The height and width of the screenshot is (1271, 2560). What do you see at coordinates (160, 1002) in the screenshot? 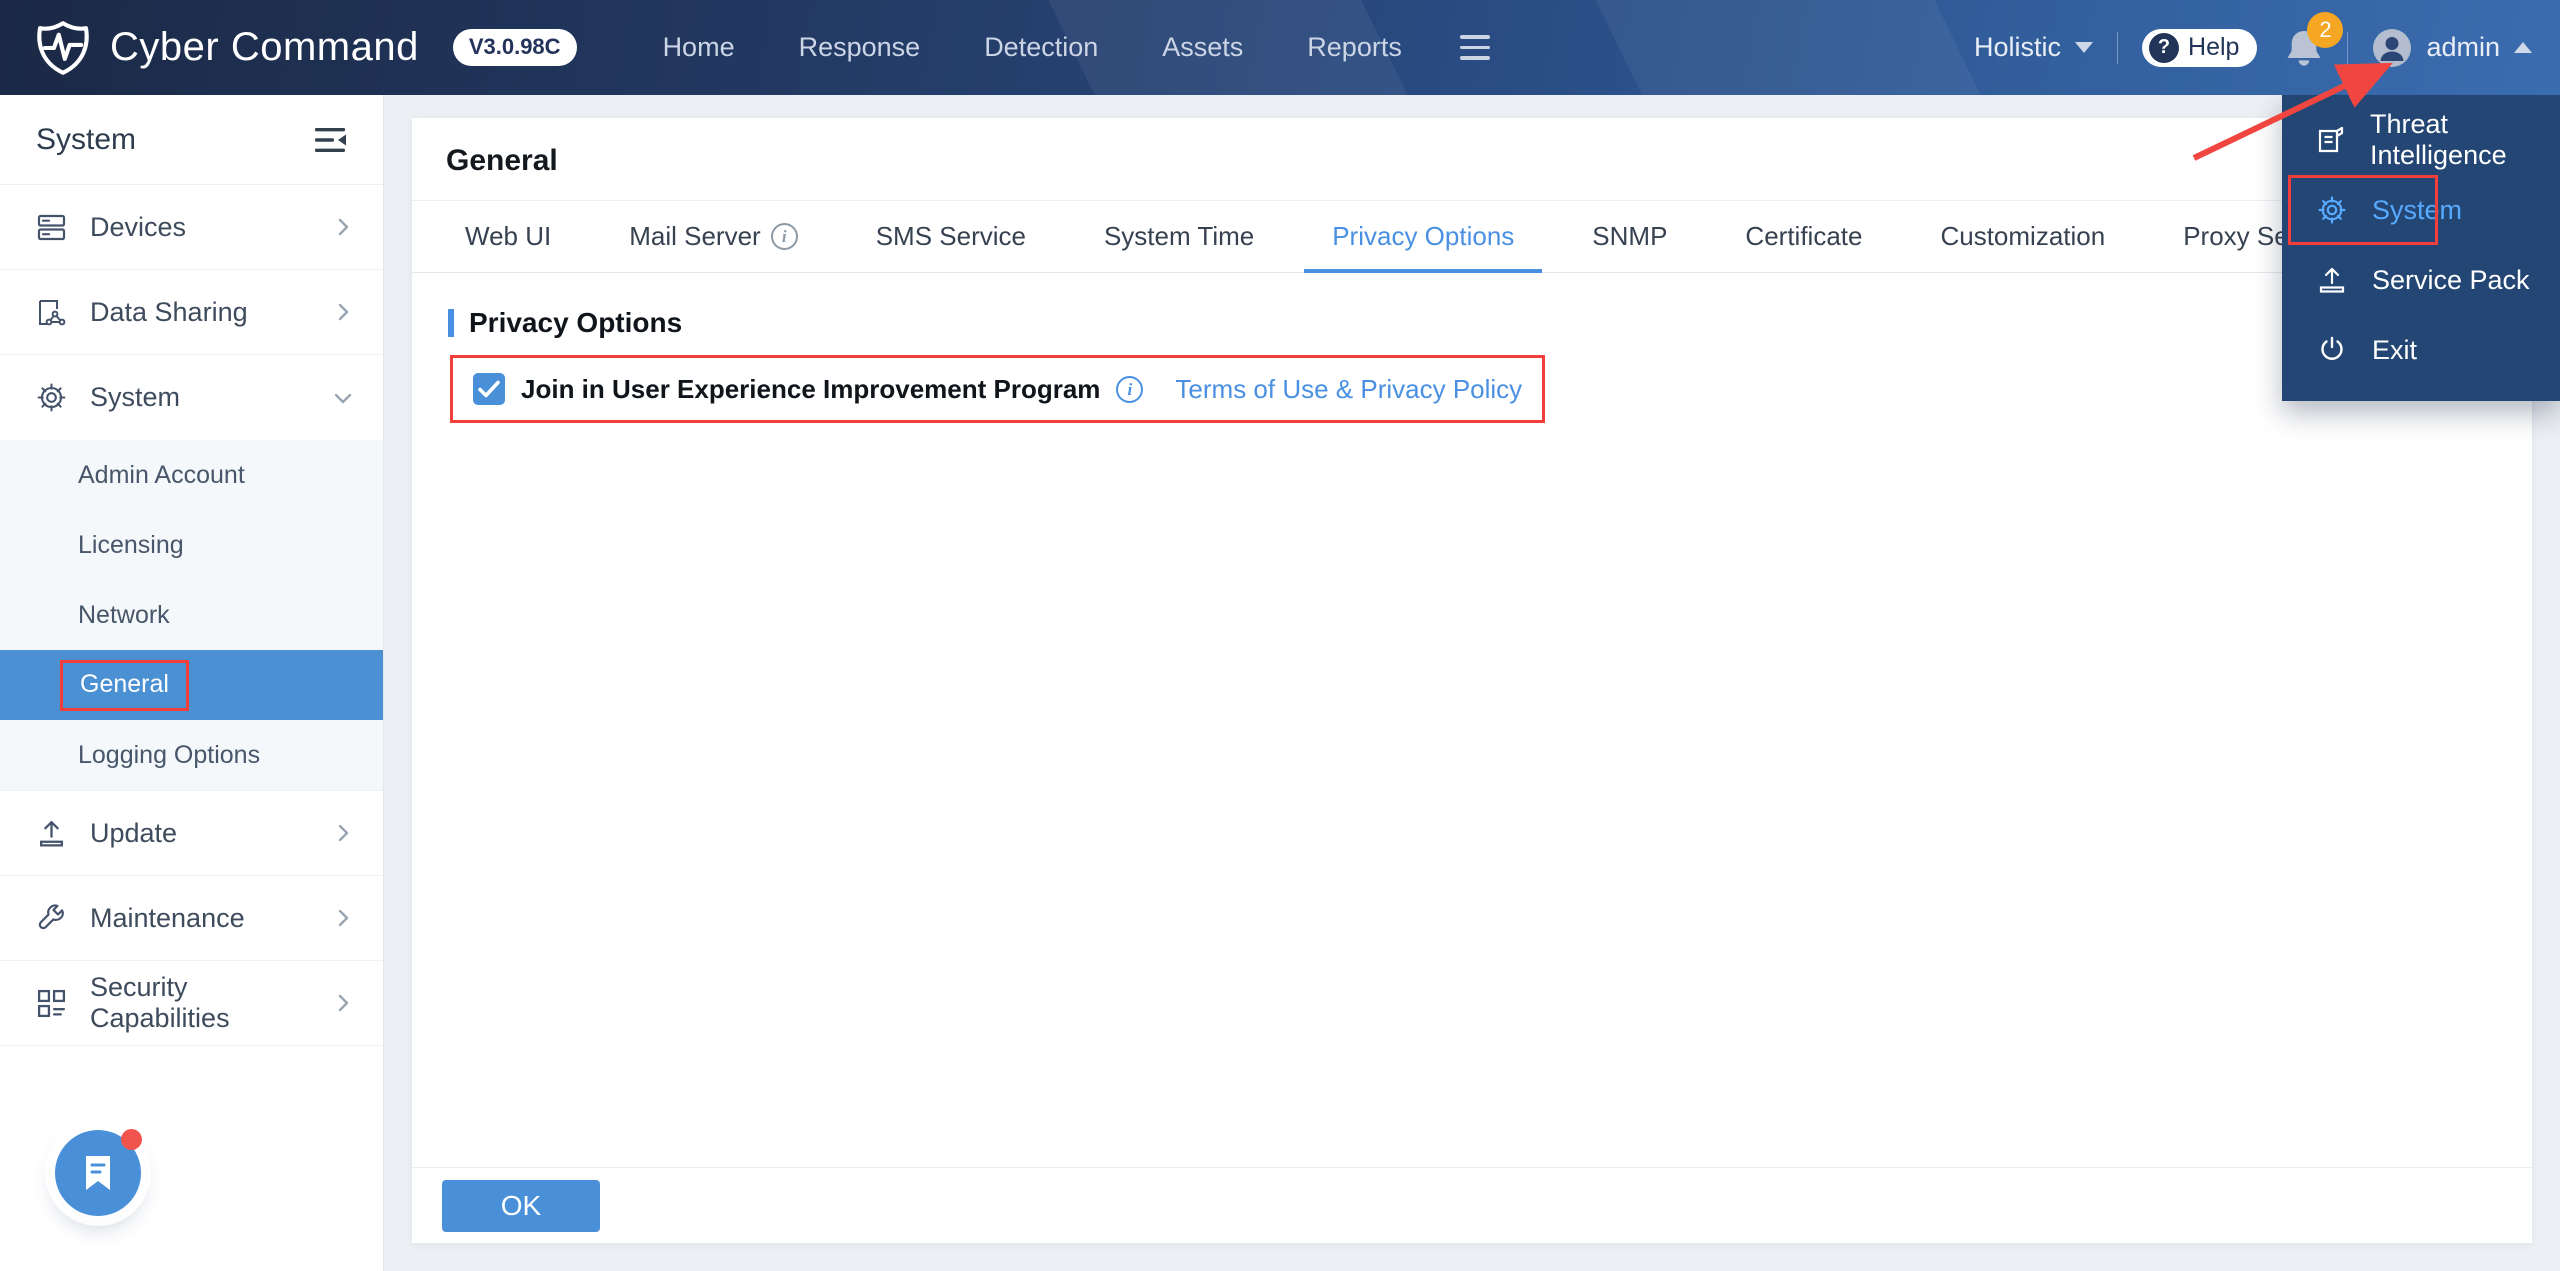
I see `sidebar-item-label: Security Capabilities` at bounding box center [160, 1002].